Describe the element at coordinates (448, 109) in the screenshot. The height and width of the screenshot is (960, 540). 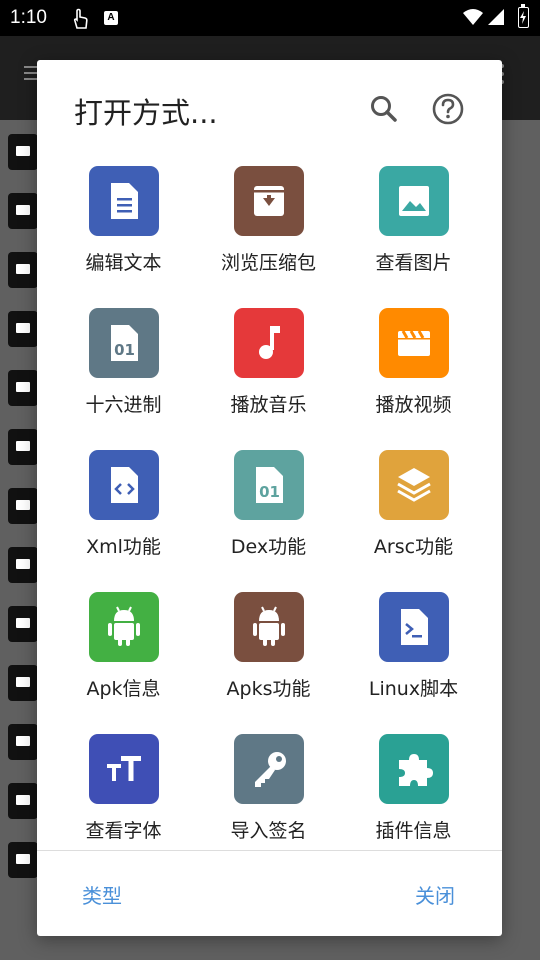
I see `help-icon` at that location.